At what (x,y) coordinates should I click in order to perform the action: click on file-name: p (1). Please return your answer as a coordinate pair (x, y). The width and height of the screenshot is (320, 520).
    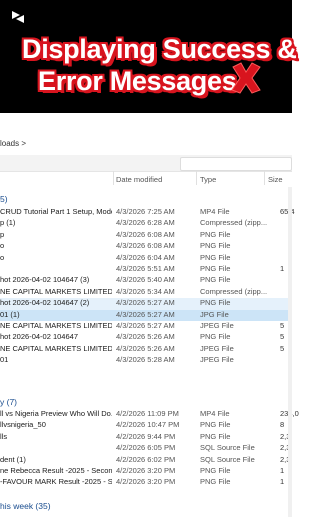
    Looking at the image, I should click on (8, 223).